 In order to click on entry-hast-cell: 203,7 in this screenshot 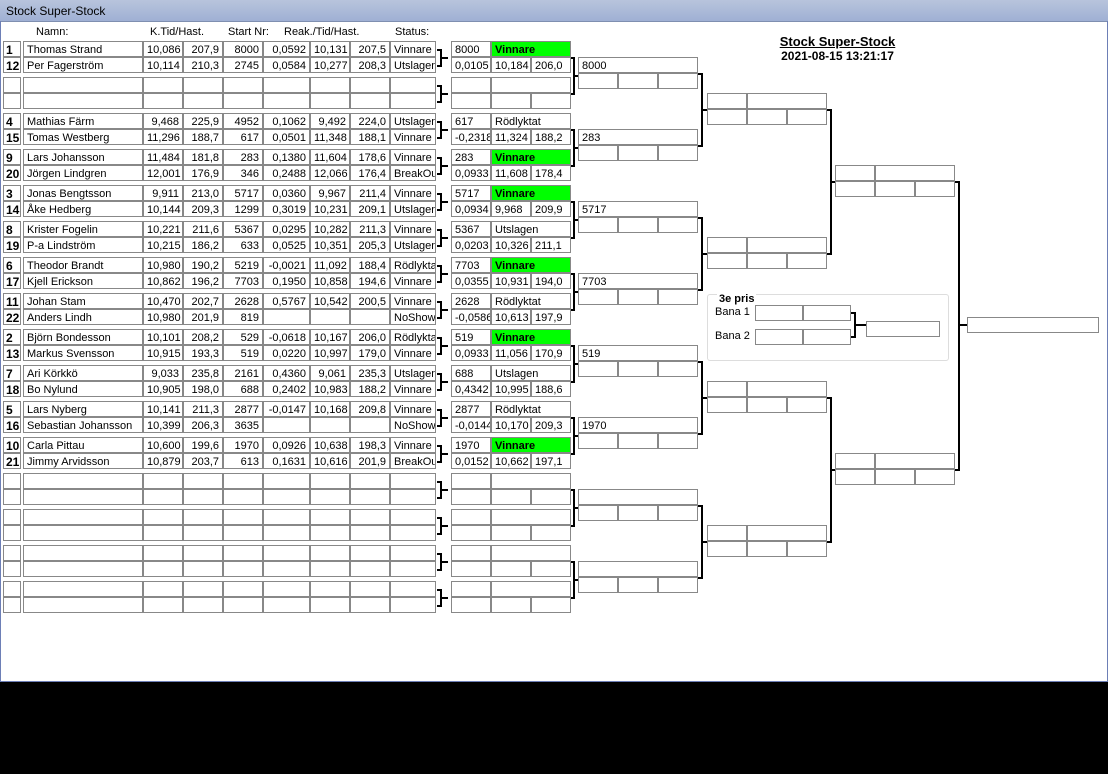, I will do `click(203, 461)`.